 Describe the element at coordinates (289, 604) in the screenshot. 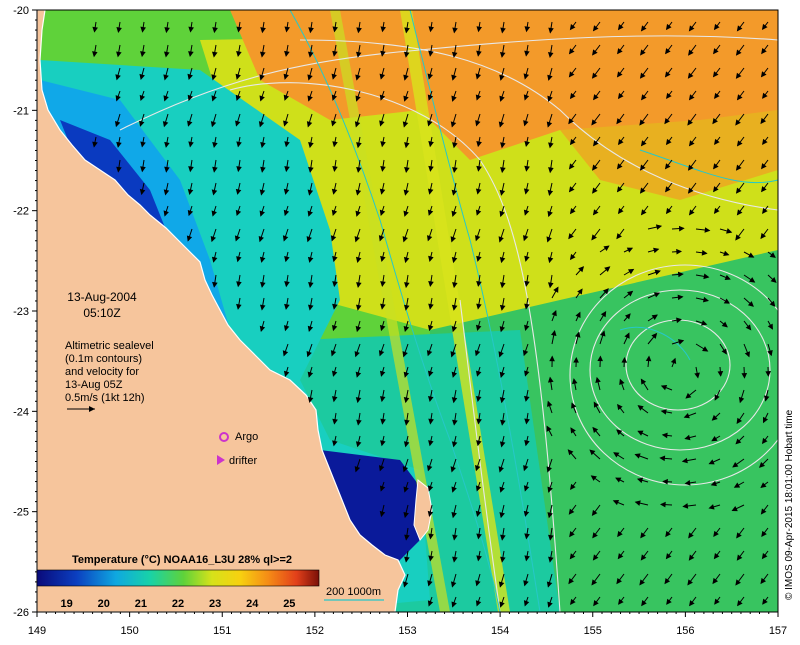

I see `colorbar-tick-label: 25` at that location.